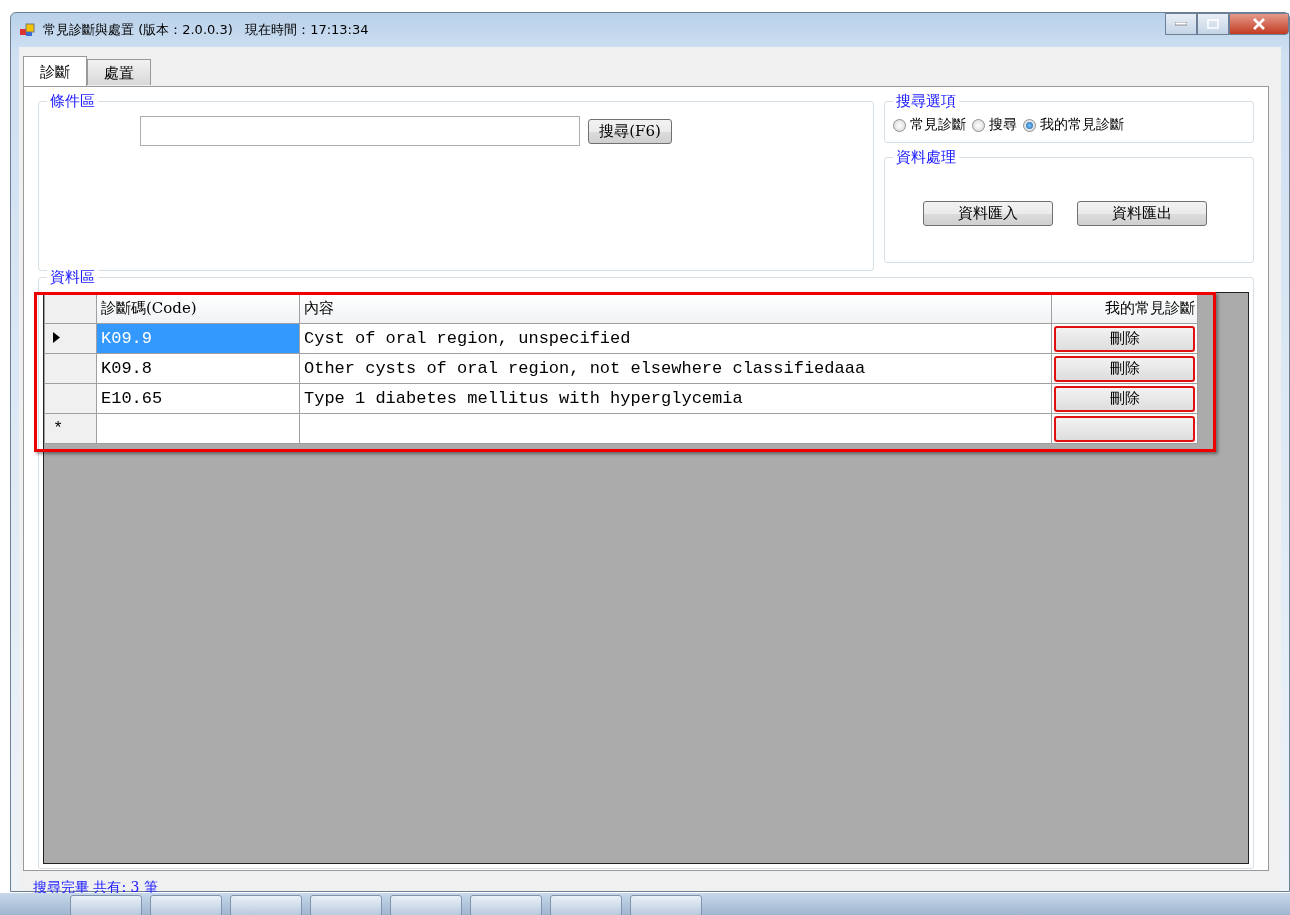 Image resolution: width=1290 pixels, height=915 pixels. I want to click on group-title: 搜尋選項, so click(926, 101).